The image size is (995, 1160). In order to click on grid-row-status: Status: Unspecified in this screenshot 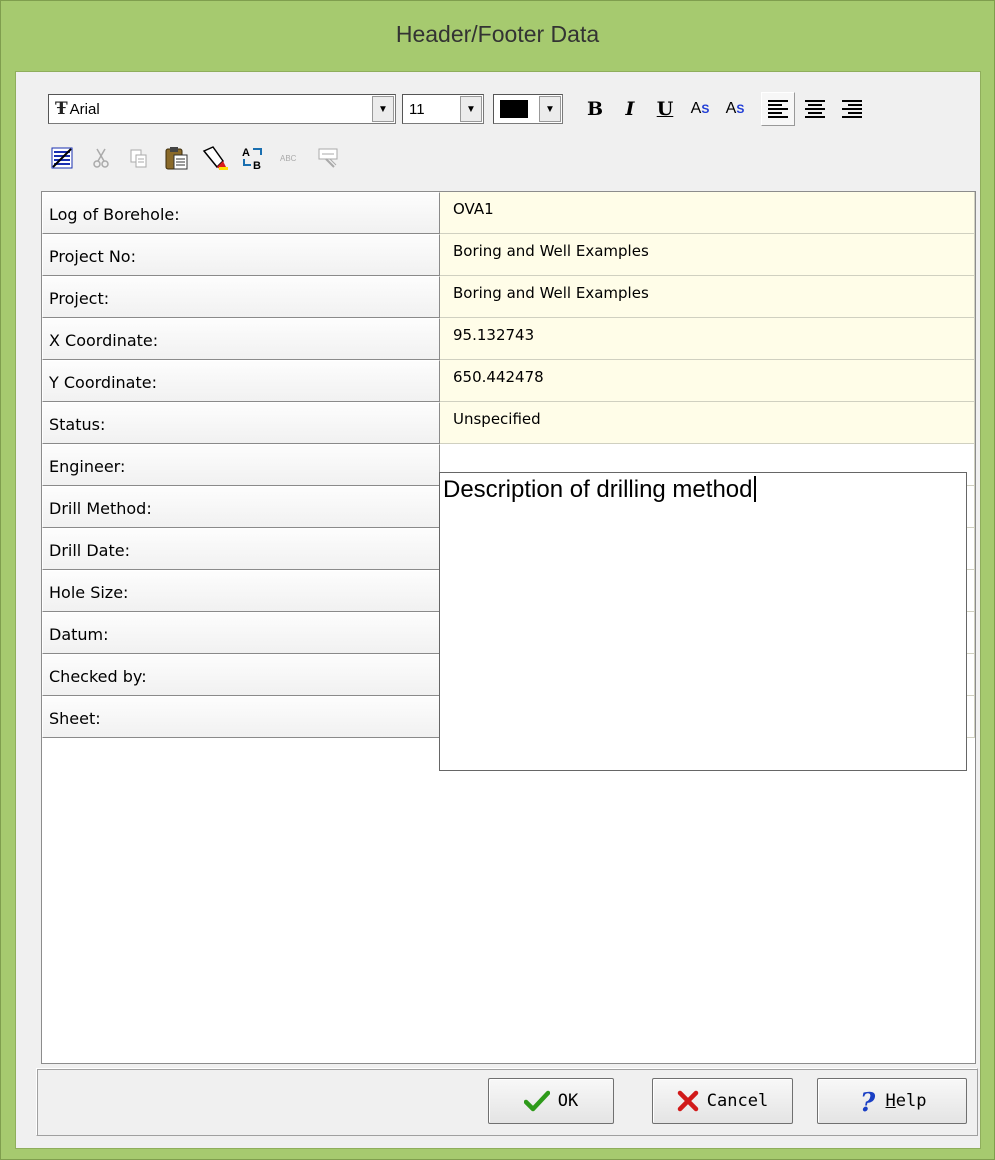, I will do `click(508, 423)`.